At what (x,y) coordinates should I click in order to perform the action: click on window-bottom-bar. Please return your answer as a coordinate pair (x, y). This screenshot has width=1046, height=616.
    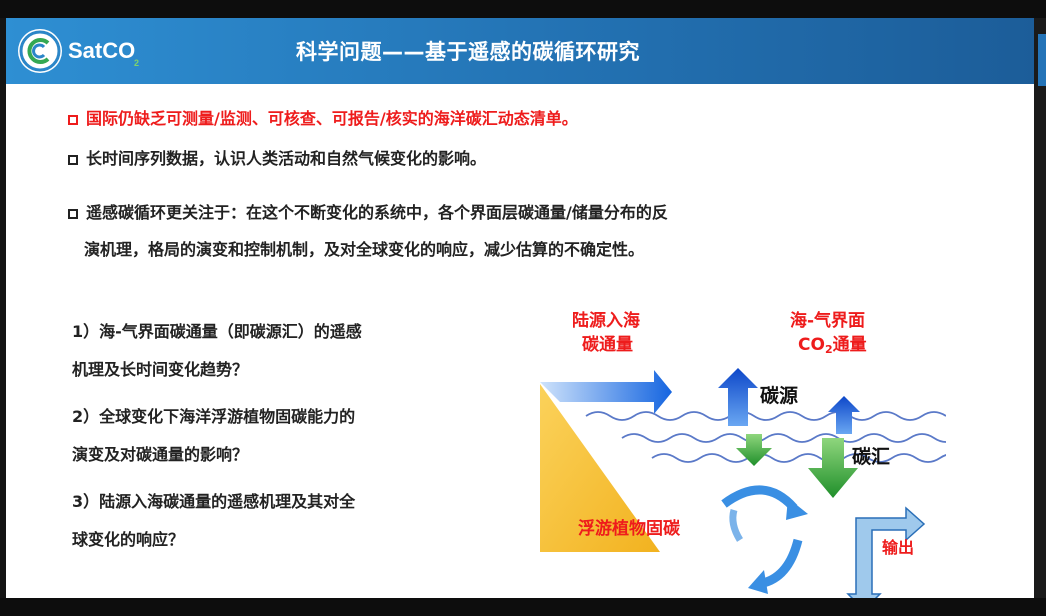
    Looking at the image, I should click on (523, 607).